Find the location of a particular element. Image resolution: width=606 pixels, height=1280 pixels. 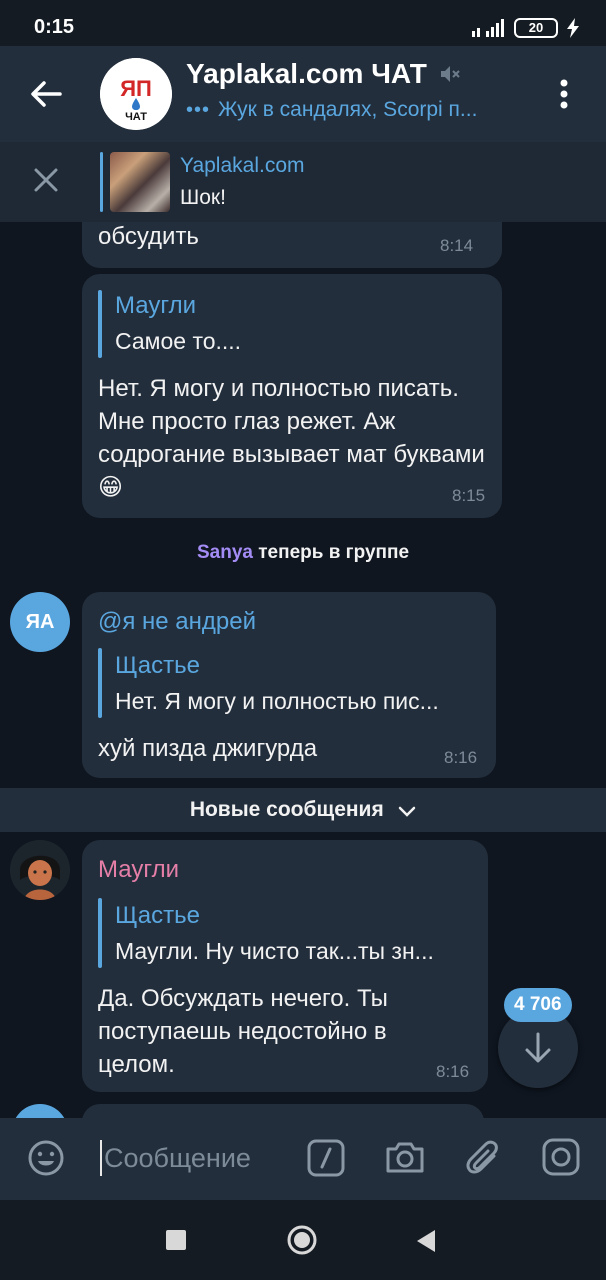

bot-command-icon is located at coordinates (326, 1158).